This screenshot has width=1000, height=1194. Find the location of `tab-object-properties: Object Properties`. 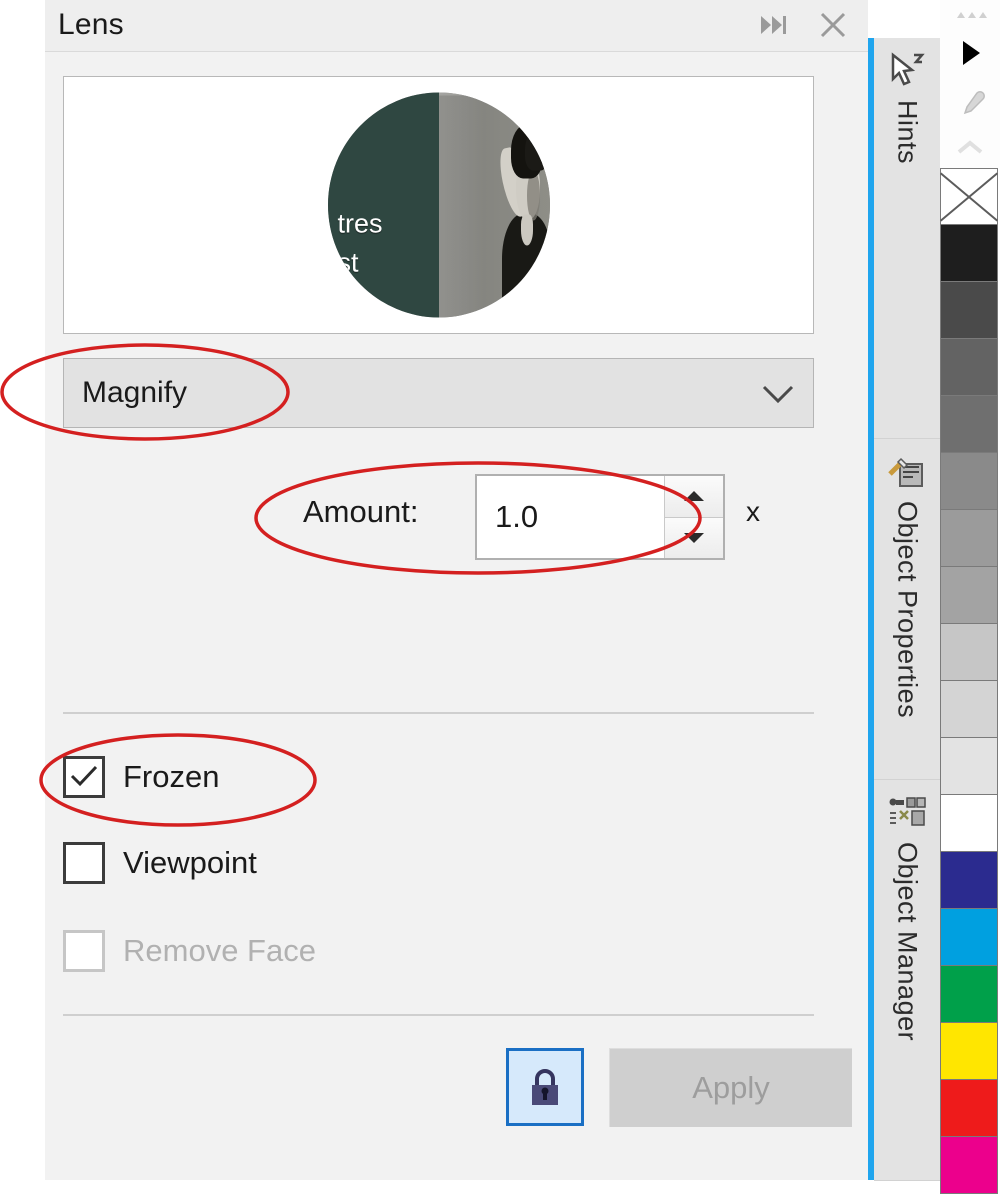

tab-object-properties: Object Properties is located at coordinates (907, 609).